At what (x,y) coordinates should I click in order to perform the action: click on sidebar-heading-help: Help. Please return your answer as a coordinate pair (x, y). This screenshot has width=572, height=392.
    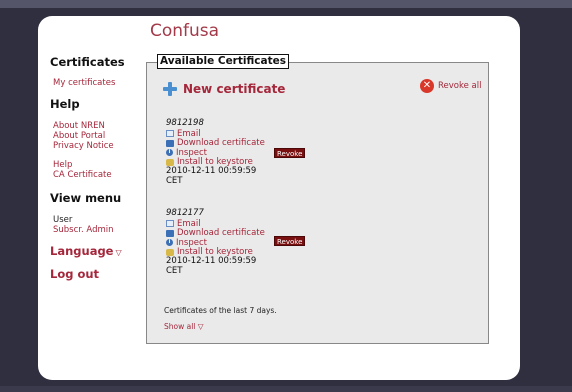
    Looking at the image, I should click on (65, 104).